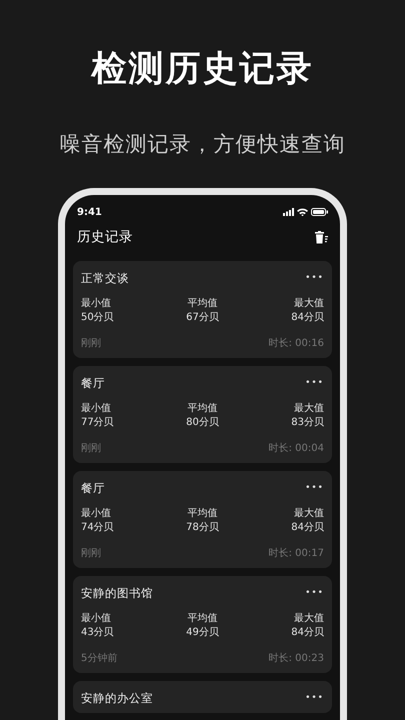  Describe the element at coordinates (202, 423) in the screenshot. I see `stat-value: 80分贝` at that location.